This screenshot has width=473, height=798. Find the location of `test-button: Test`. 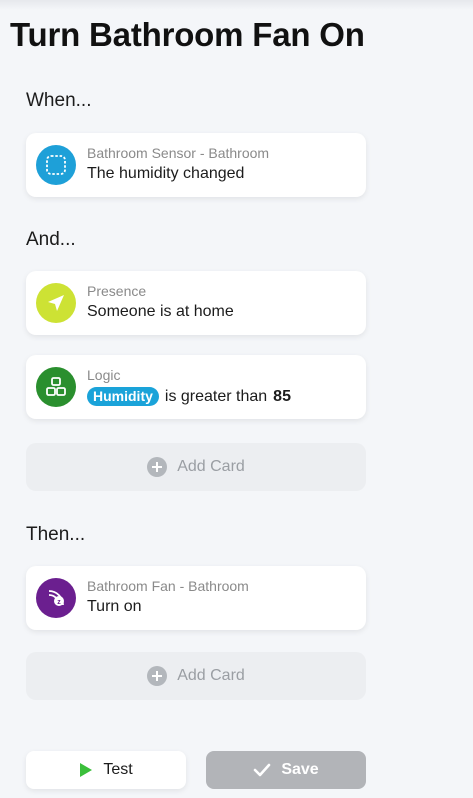

test-button: Test is located at coordinates (106, 770).